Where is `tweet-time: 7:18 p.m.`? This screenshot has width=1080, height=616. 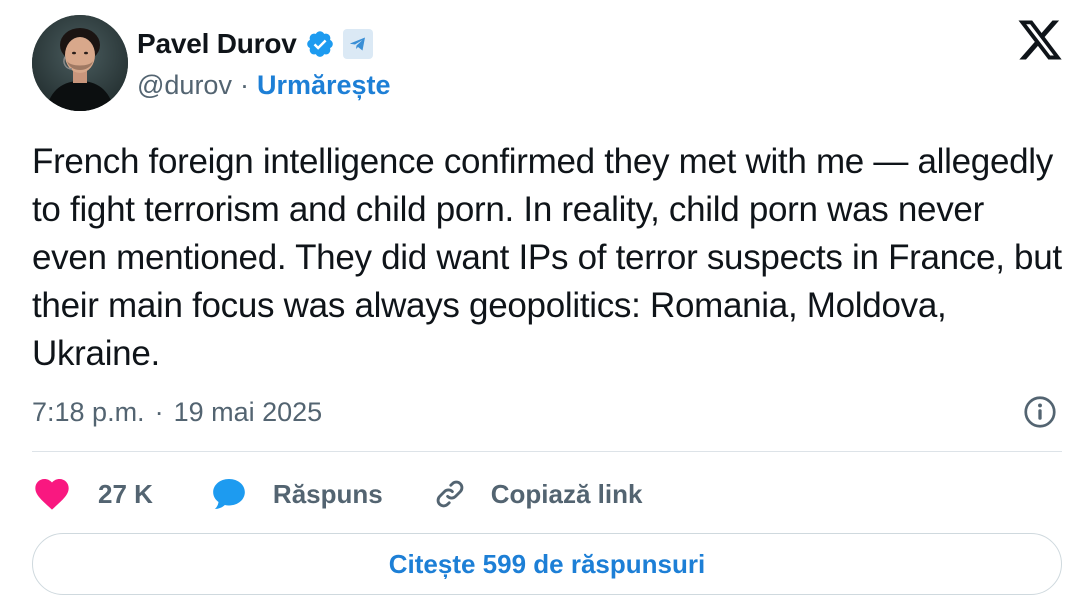
tweet-time: 7:18 p.m. is located at coordinates (88, 411).